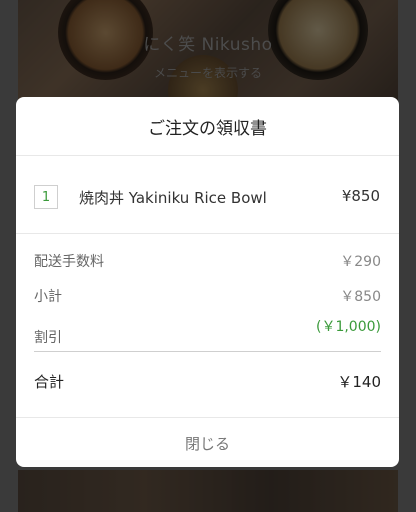  I want to click on modal-title: ご注文の領収書, so click(207, 126).